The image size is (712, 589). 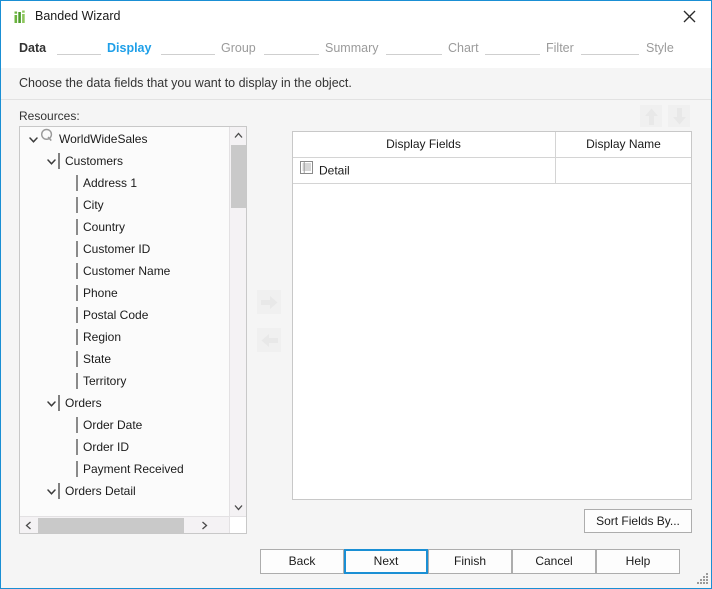 I want to click on tree-item-label: Region, so click(x=102, y=336).